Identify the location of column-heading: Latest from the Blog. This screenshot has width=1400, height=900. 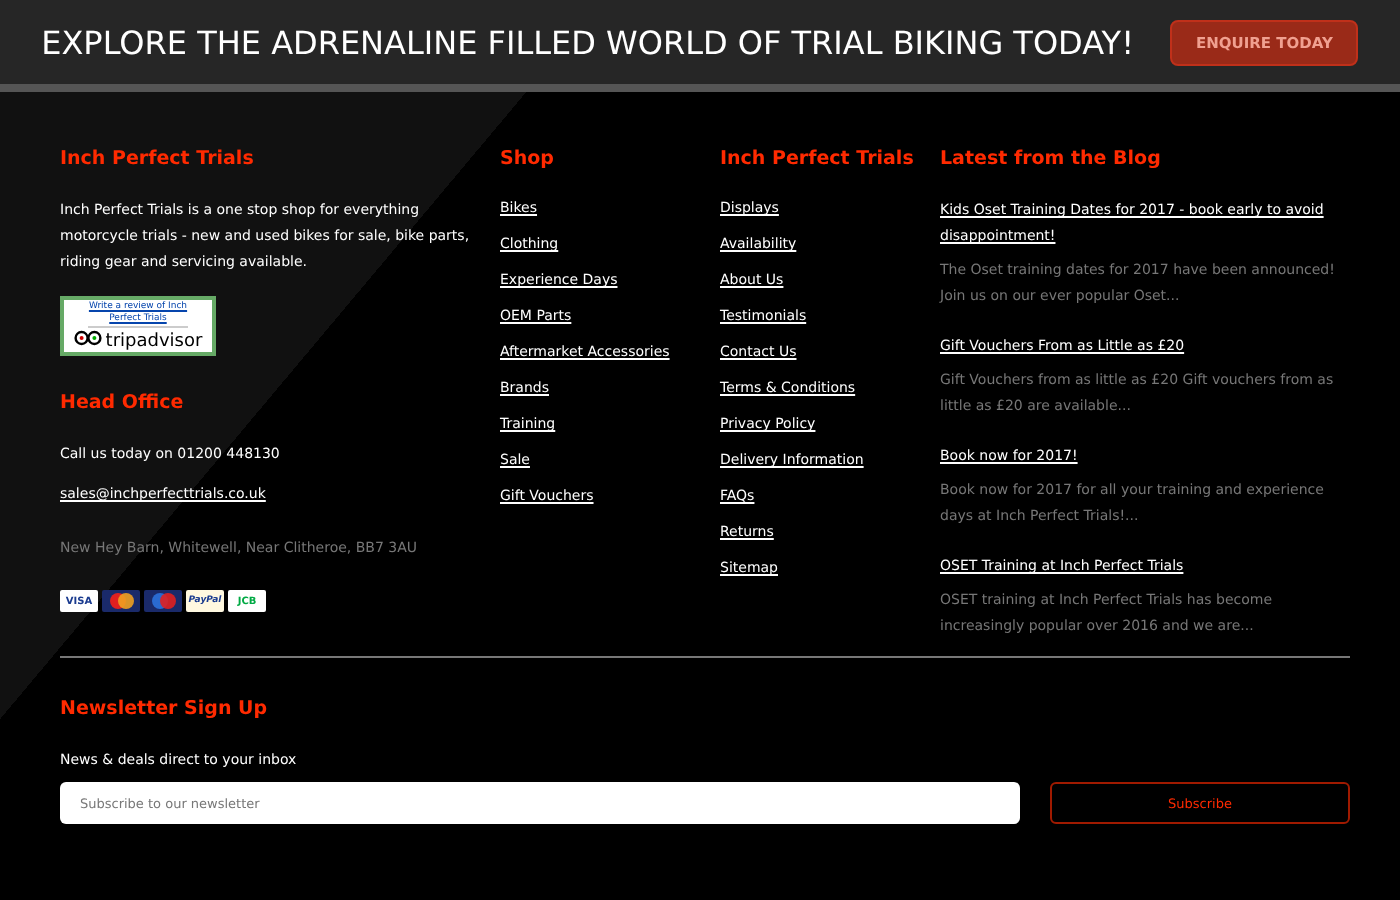
(1051, 159).